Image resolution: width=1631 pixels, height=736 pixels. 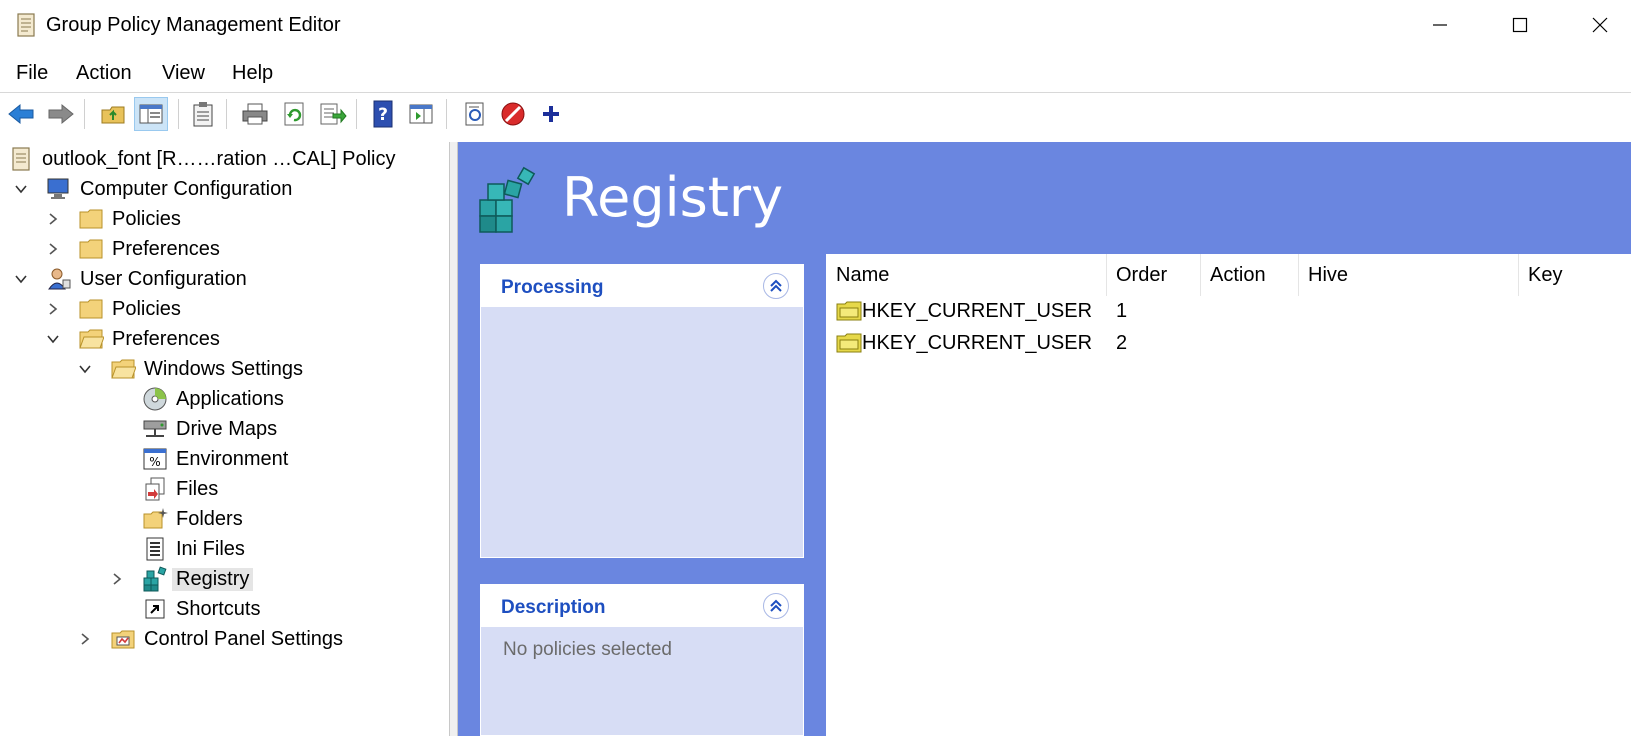 What do you see at coordinates (155, 609) in the screenshot?
I see `shortcut-arrow-icon` at bounding box center [155, 609].